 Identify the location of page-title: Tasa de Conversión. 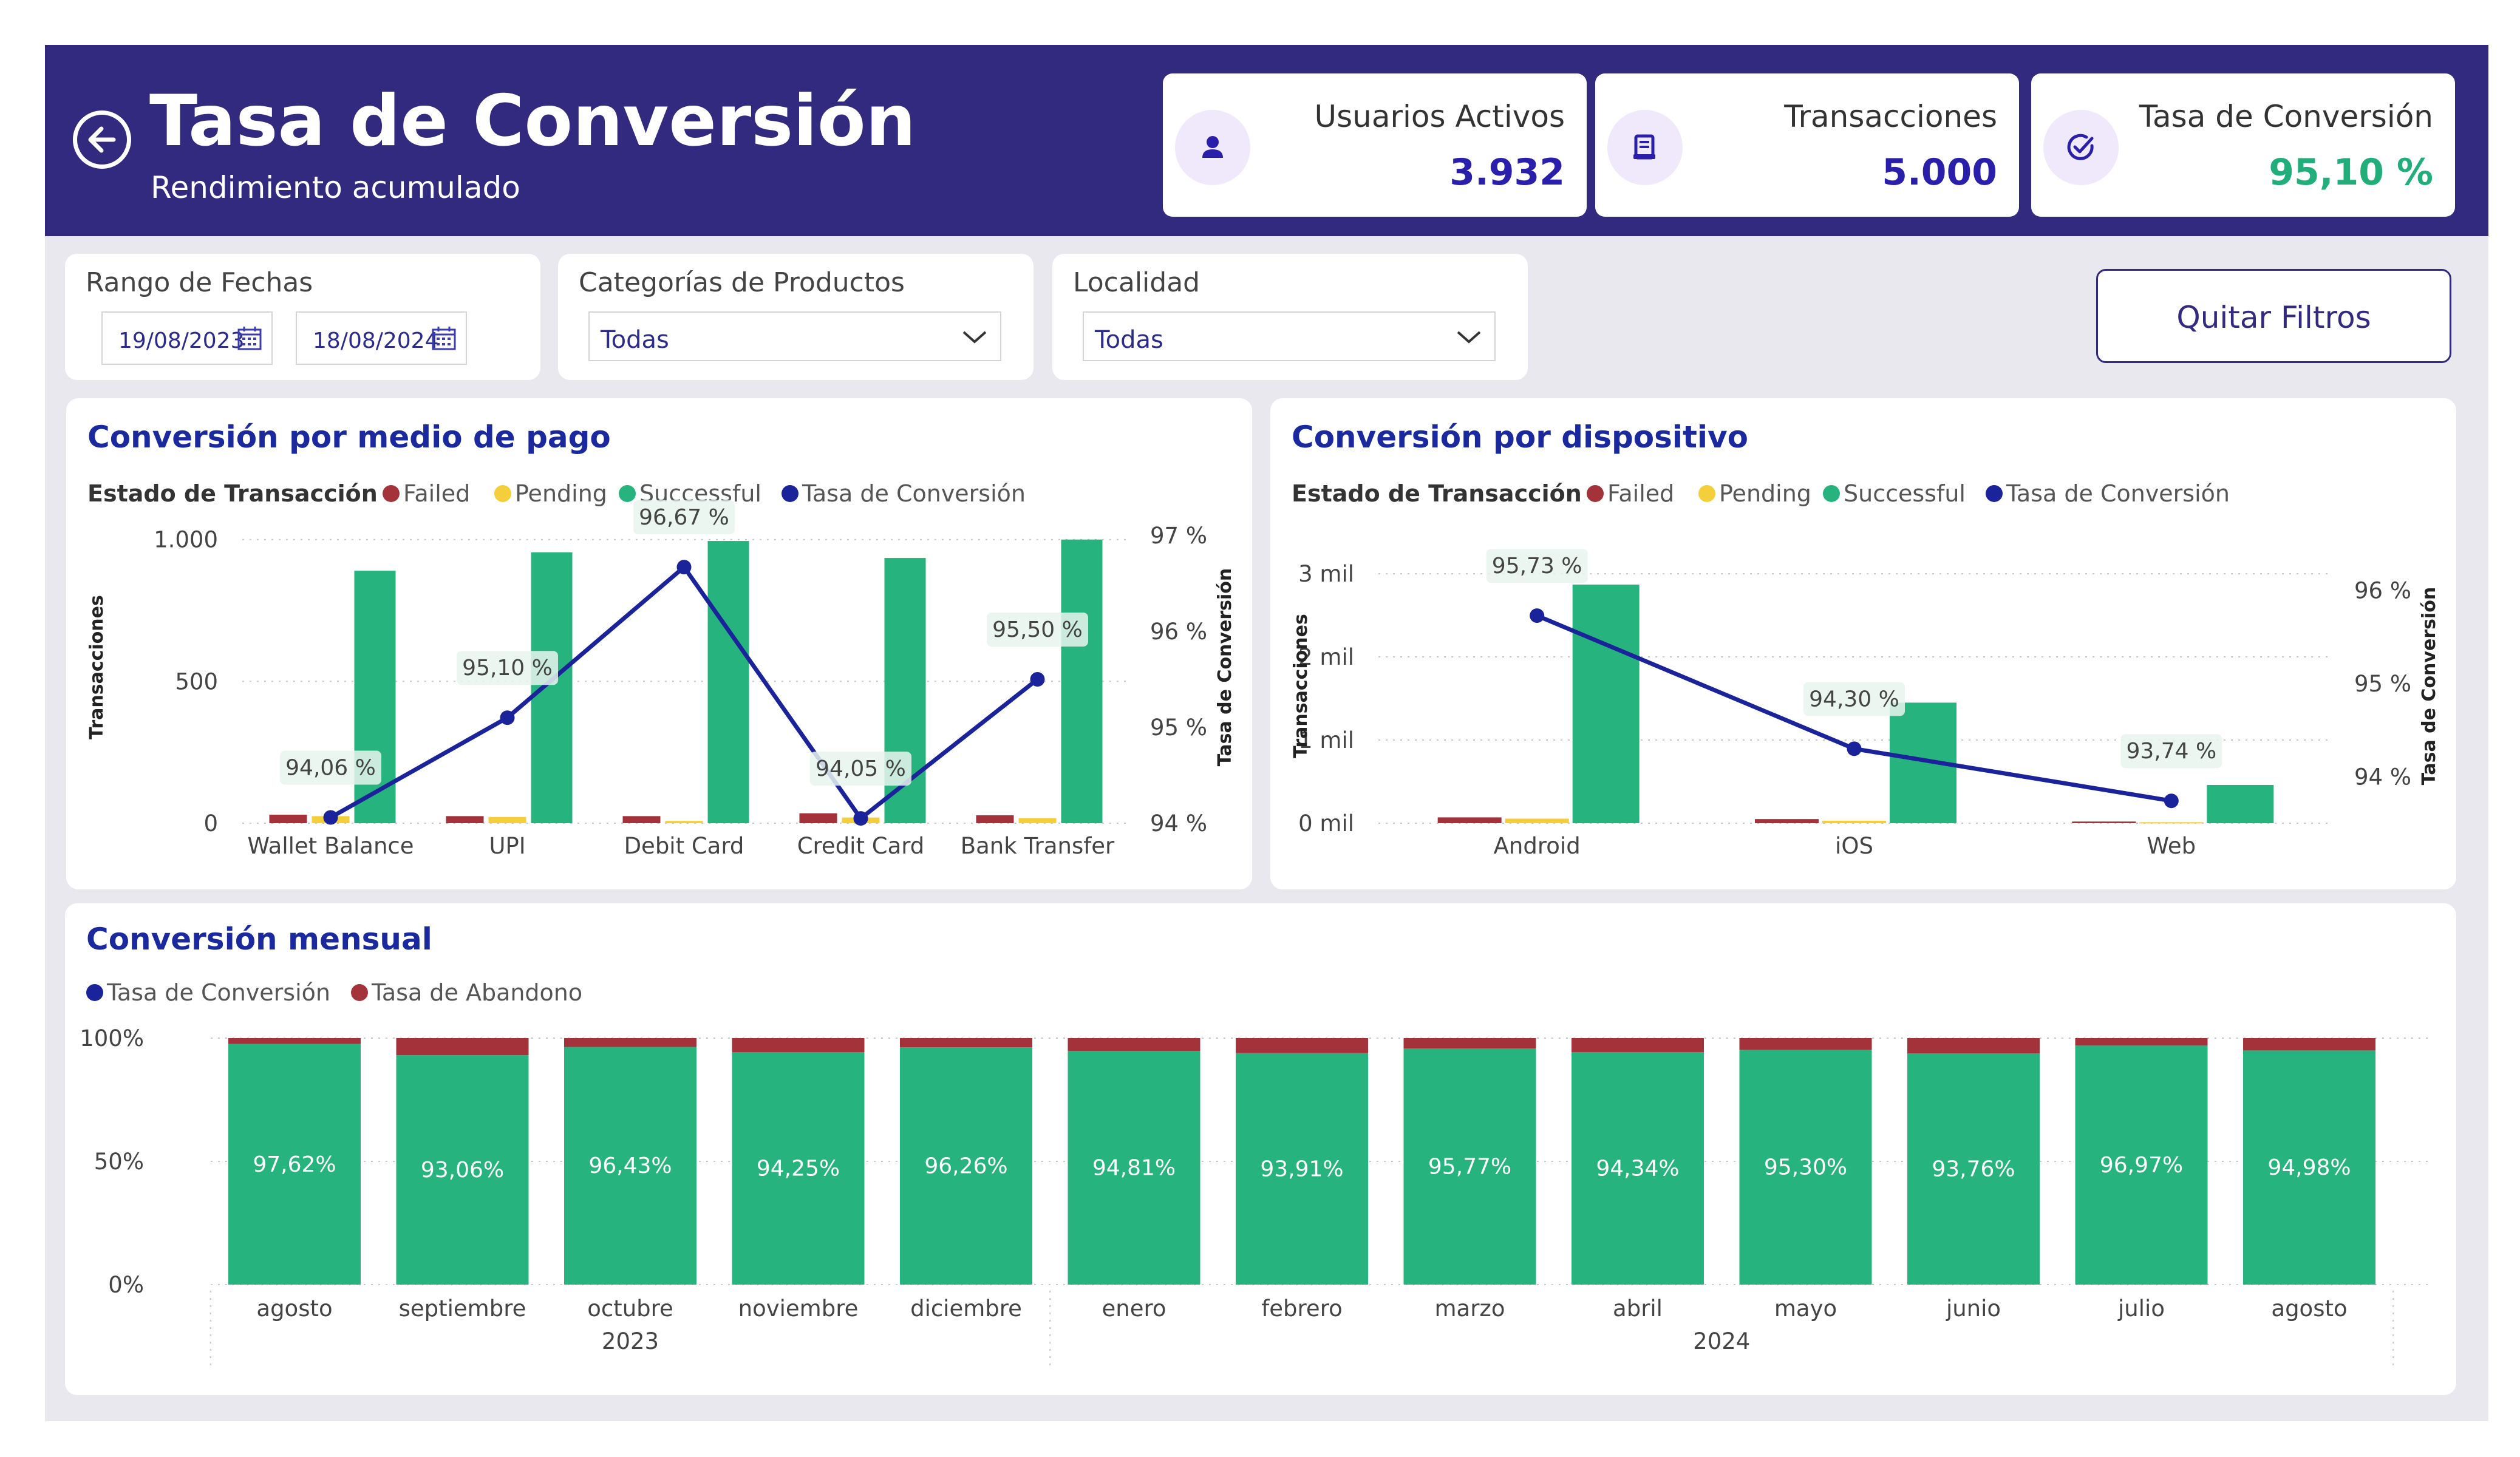
(532, 121).